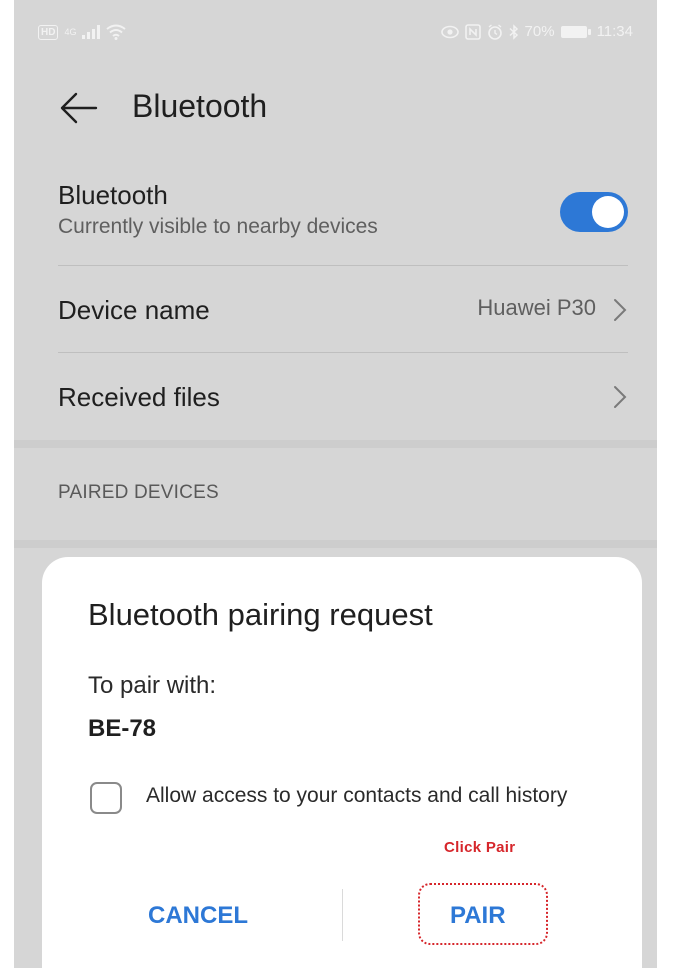 Image resolution: width=677 pixels, height=968 pixels. Describe the element at coordinates (335, 107) in the screenshot. I see `app-header: Bluetooth` at that location.